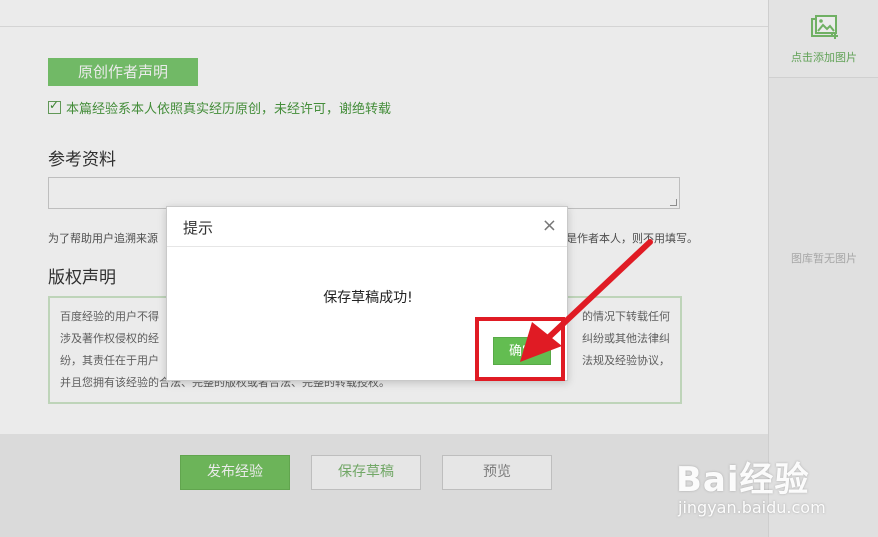 This screenshot has width=878, height=537. What do you see at coordinates (520, 349) in the screenshot?
I see `annotation-highlight-box` at bounding box center [520, 349].